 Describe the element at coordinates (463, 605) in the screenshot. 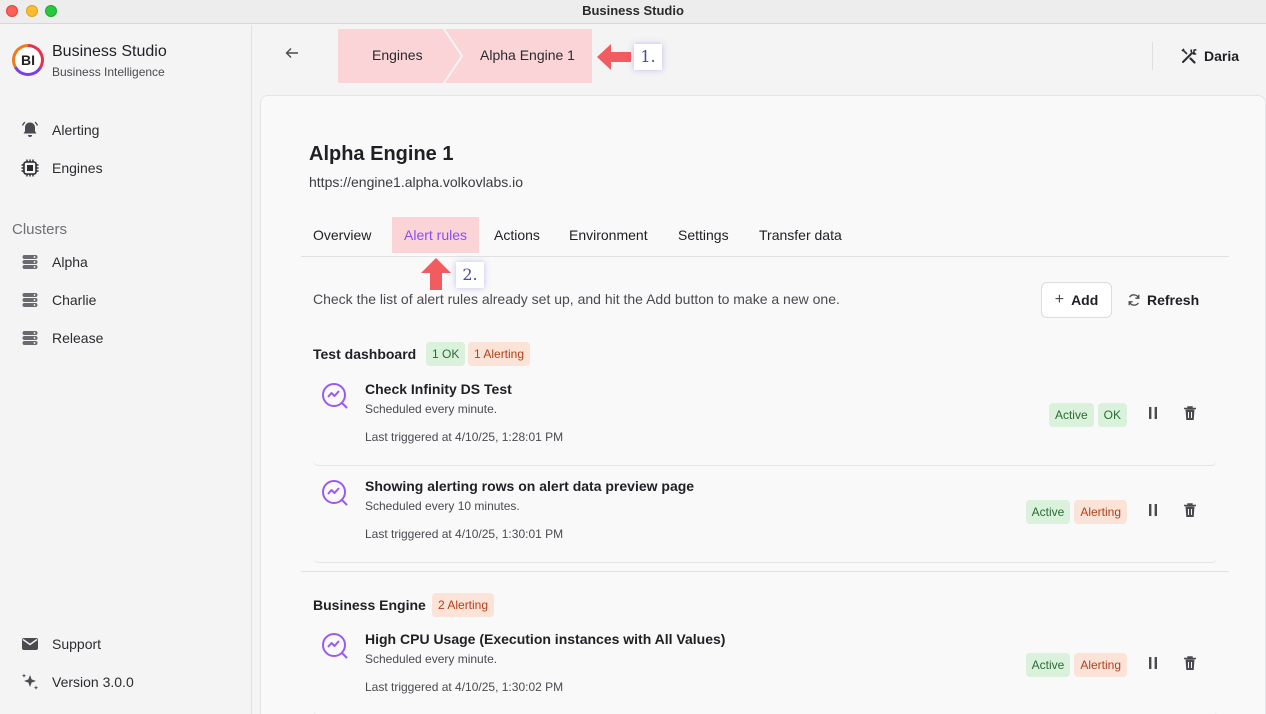

I see `group-alerting-count-badge: 2 Alerting` at that location.